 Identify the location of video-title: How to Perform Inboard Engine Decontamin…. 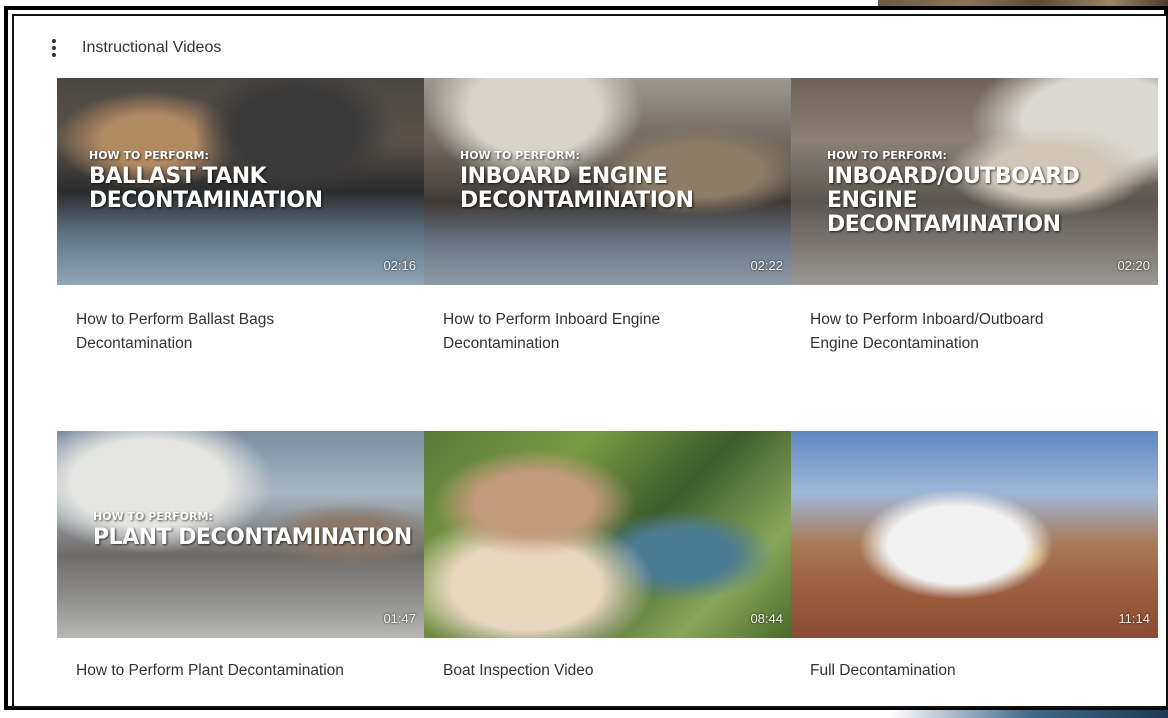
(608, 332).